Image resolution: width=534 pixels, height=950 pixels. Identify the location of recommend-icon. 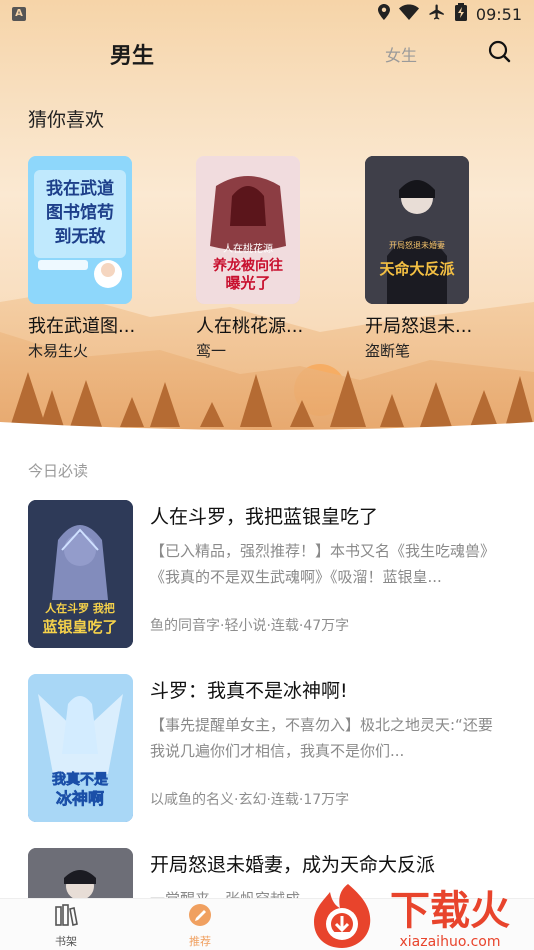
(200, 915).